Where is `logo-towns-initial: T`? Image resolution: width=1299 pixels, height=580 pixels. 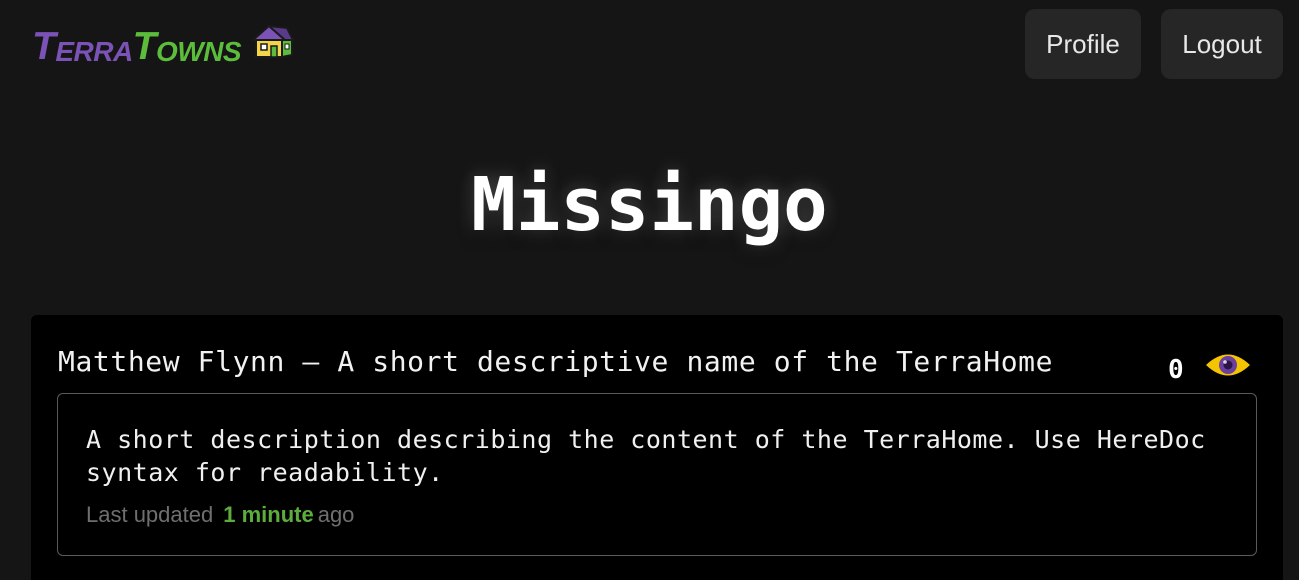
logo-towns-initial: T is located at coordinates (144, 46).